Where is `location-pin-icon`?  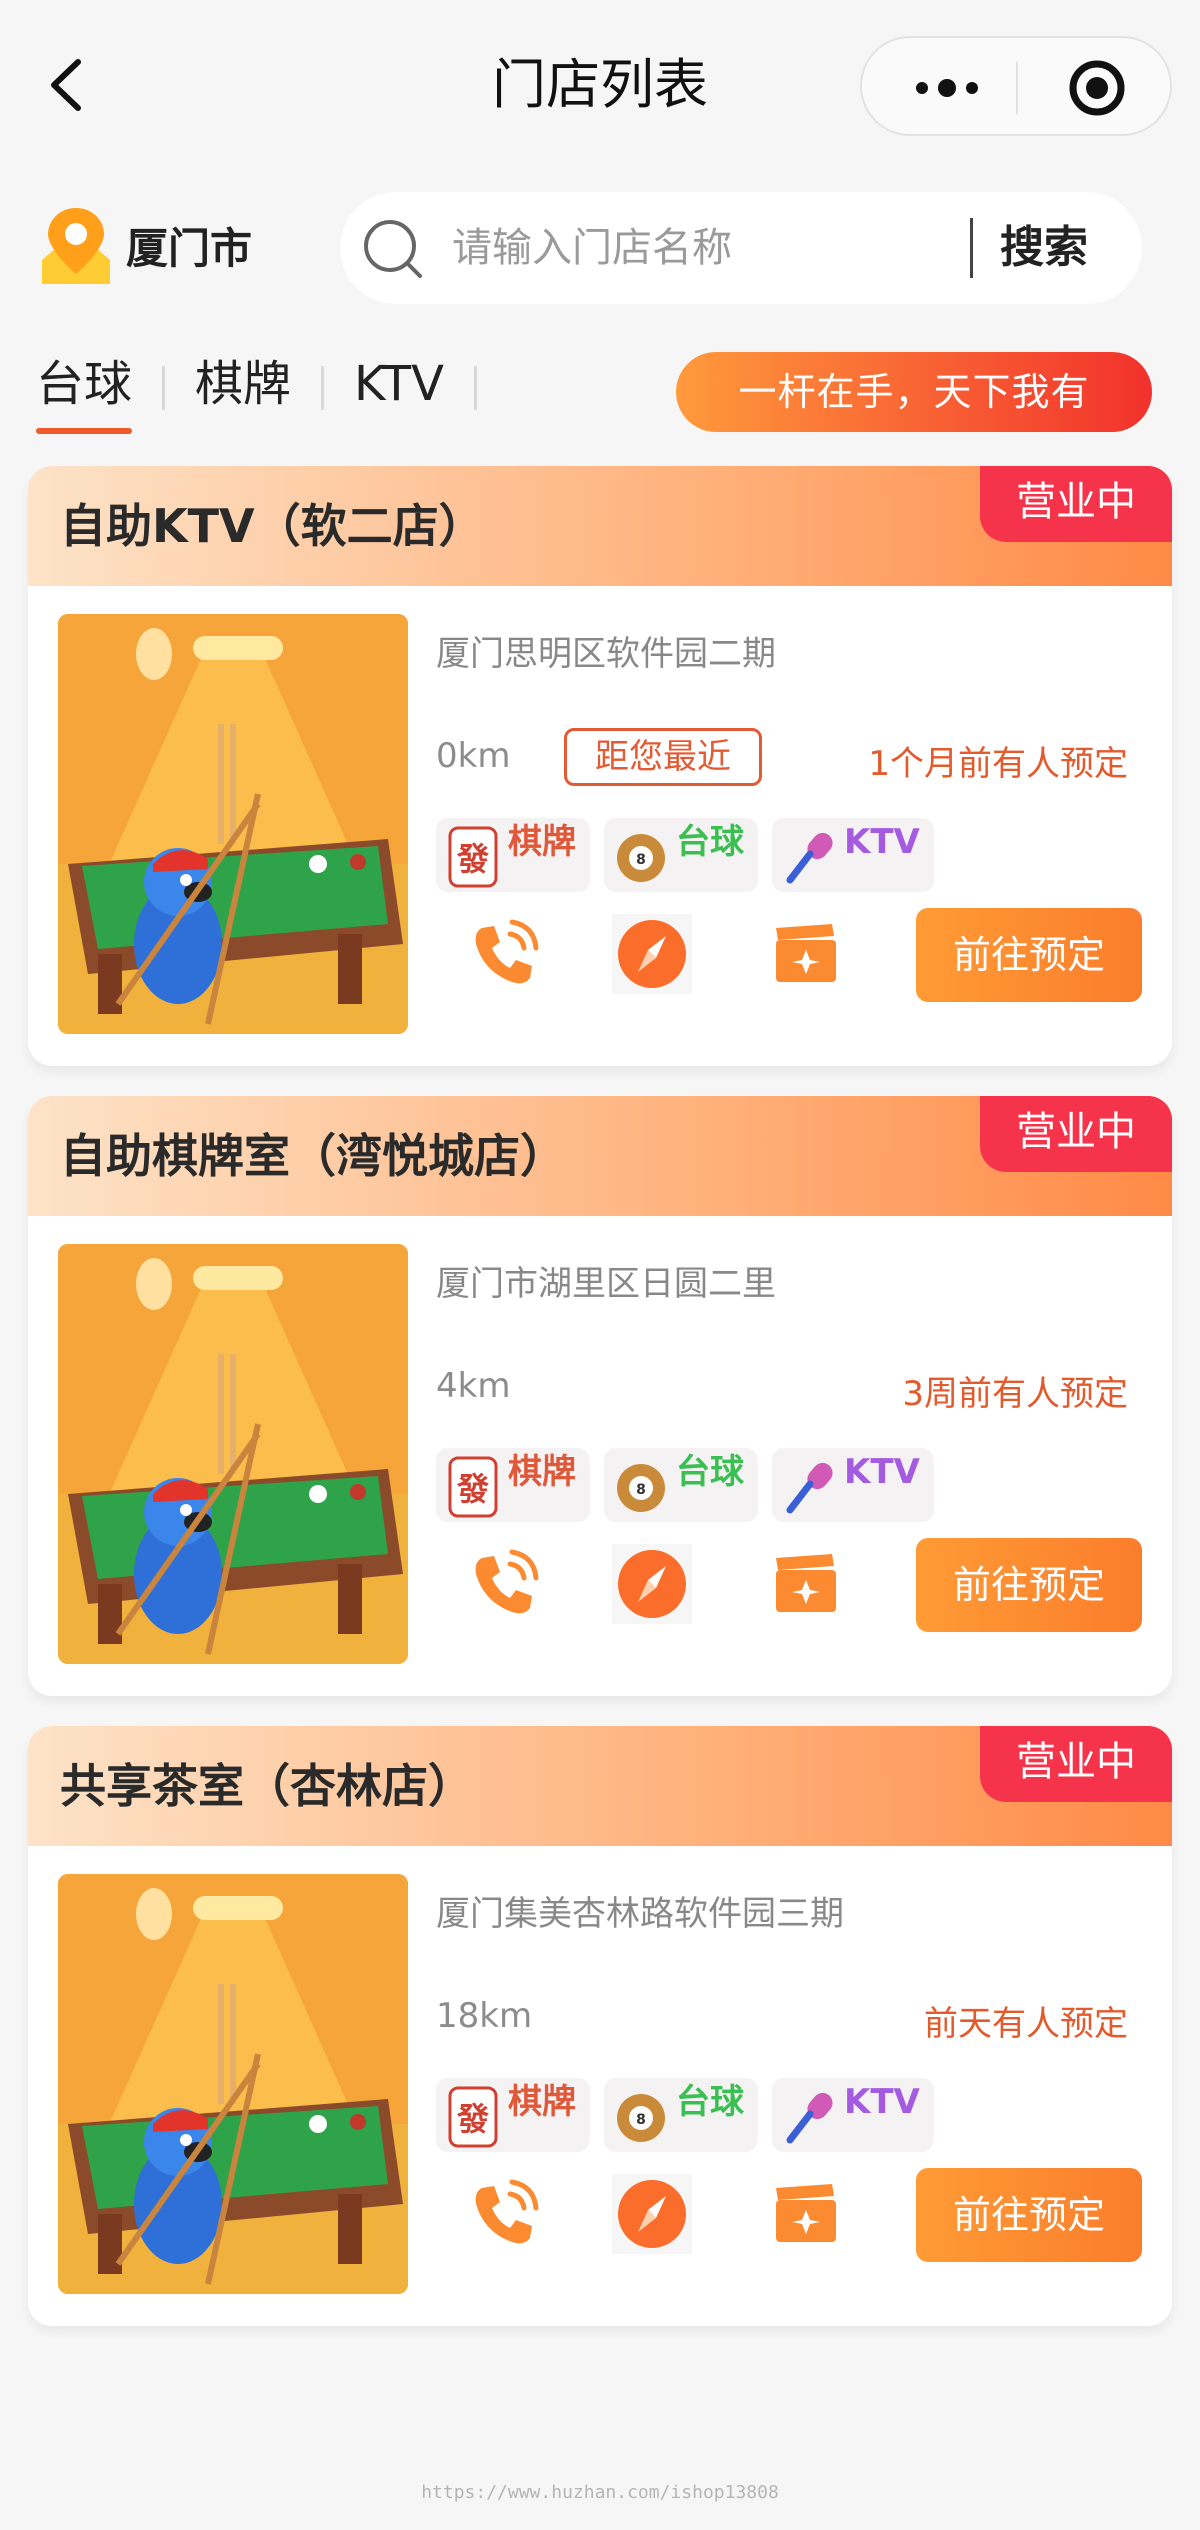 location-pin-icon is located at coordinates (76, 246).